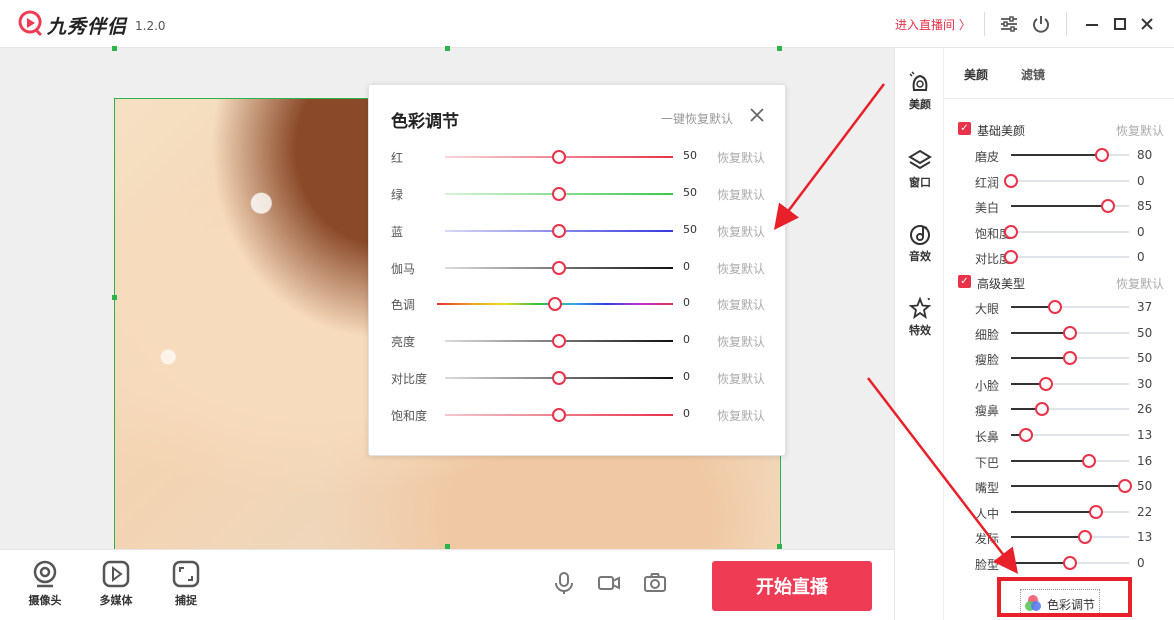 Image resolution: width=1174 pixels, height=620 pixels. What do you see at coordinates (920, 169) in the screenshot?
I see `category-window: 窗口` at bounding box center [920, 169].